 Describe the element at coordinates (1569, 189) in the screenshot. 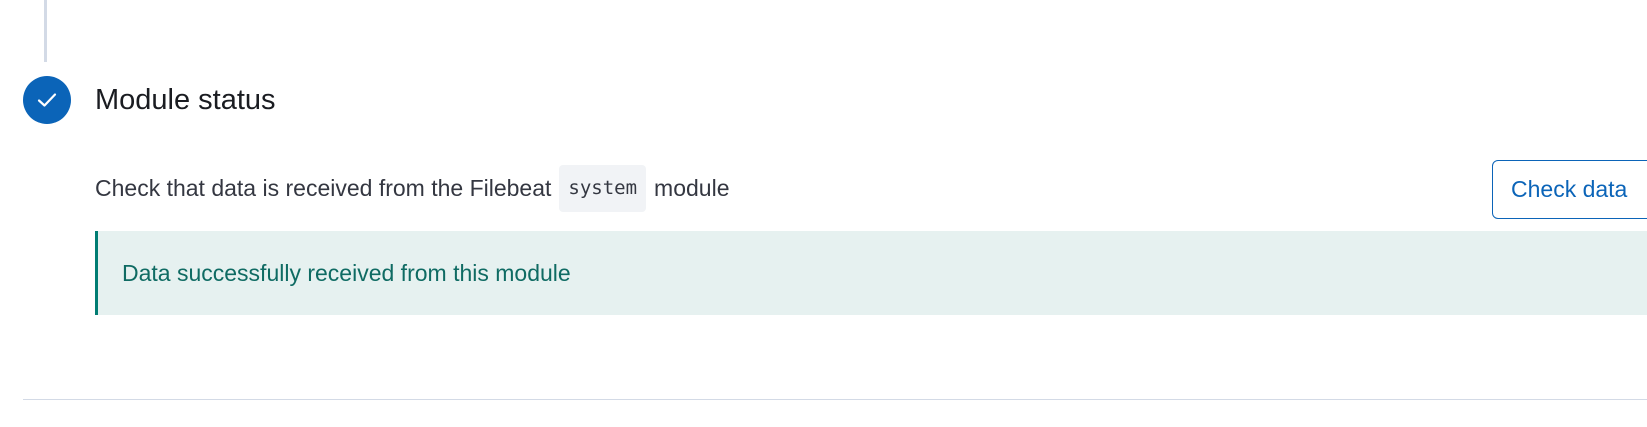

I see `check-data-button: Check data` at that location.